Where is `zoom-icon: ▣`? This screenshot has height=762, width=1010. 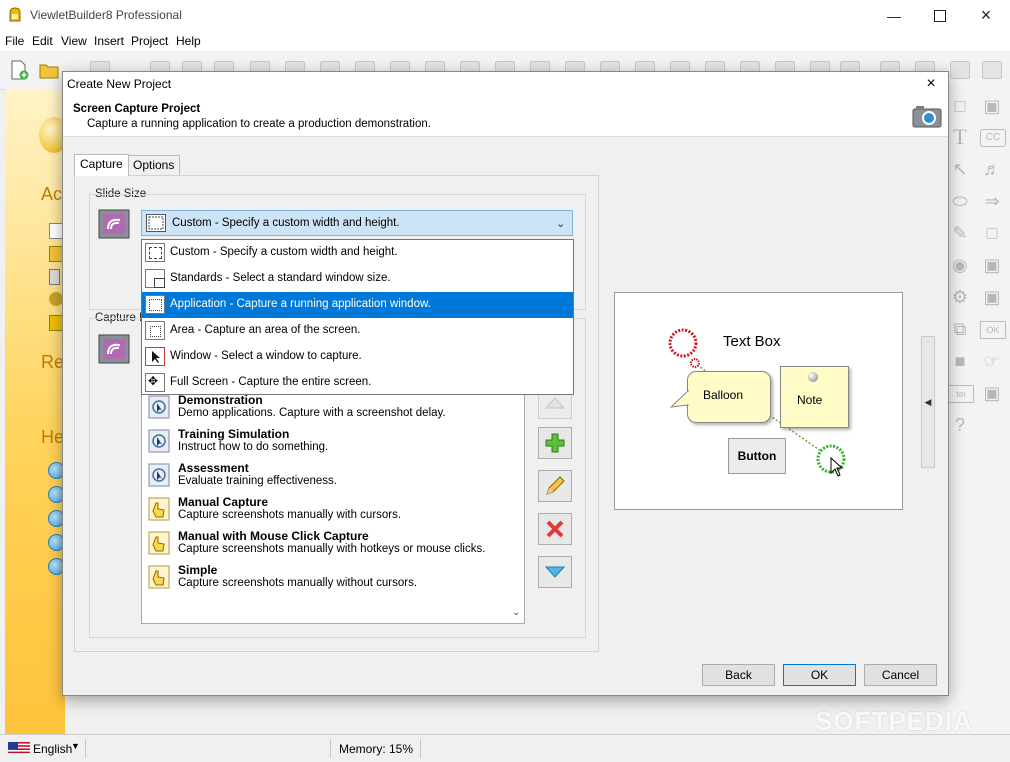
zoom-icon: ▣ is located at coordinates (992, 297).